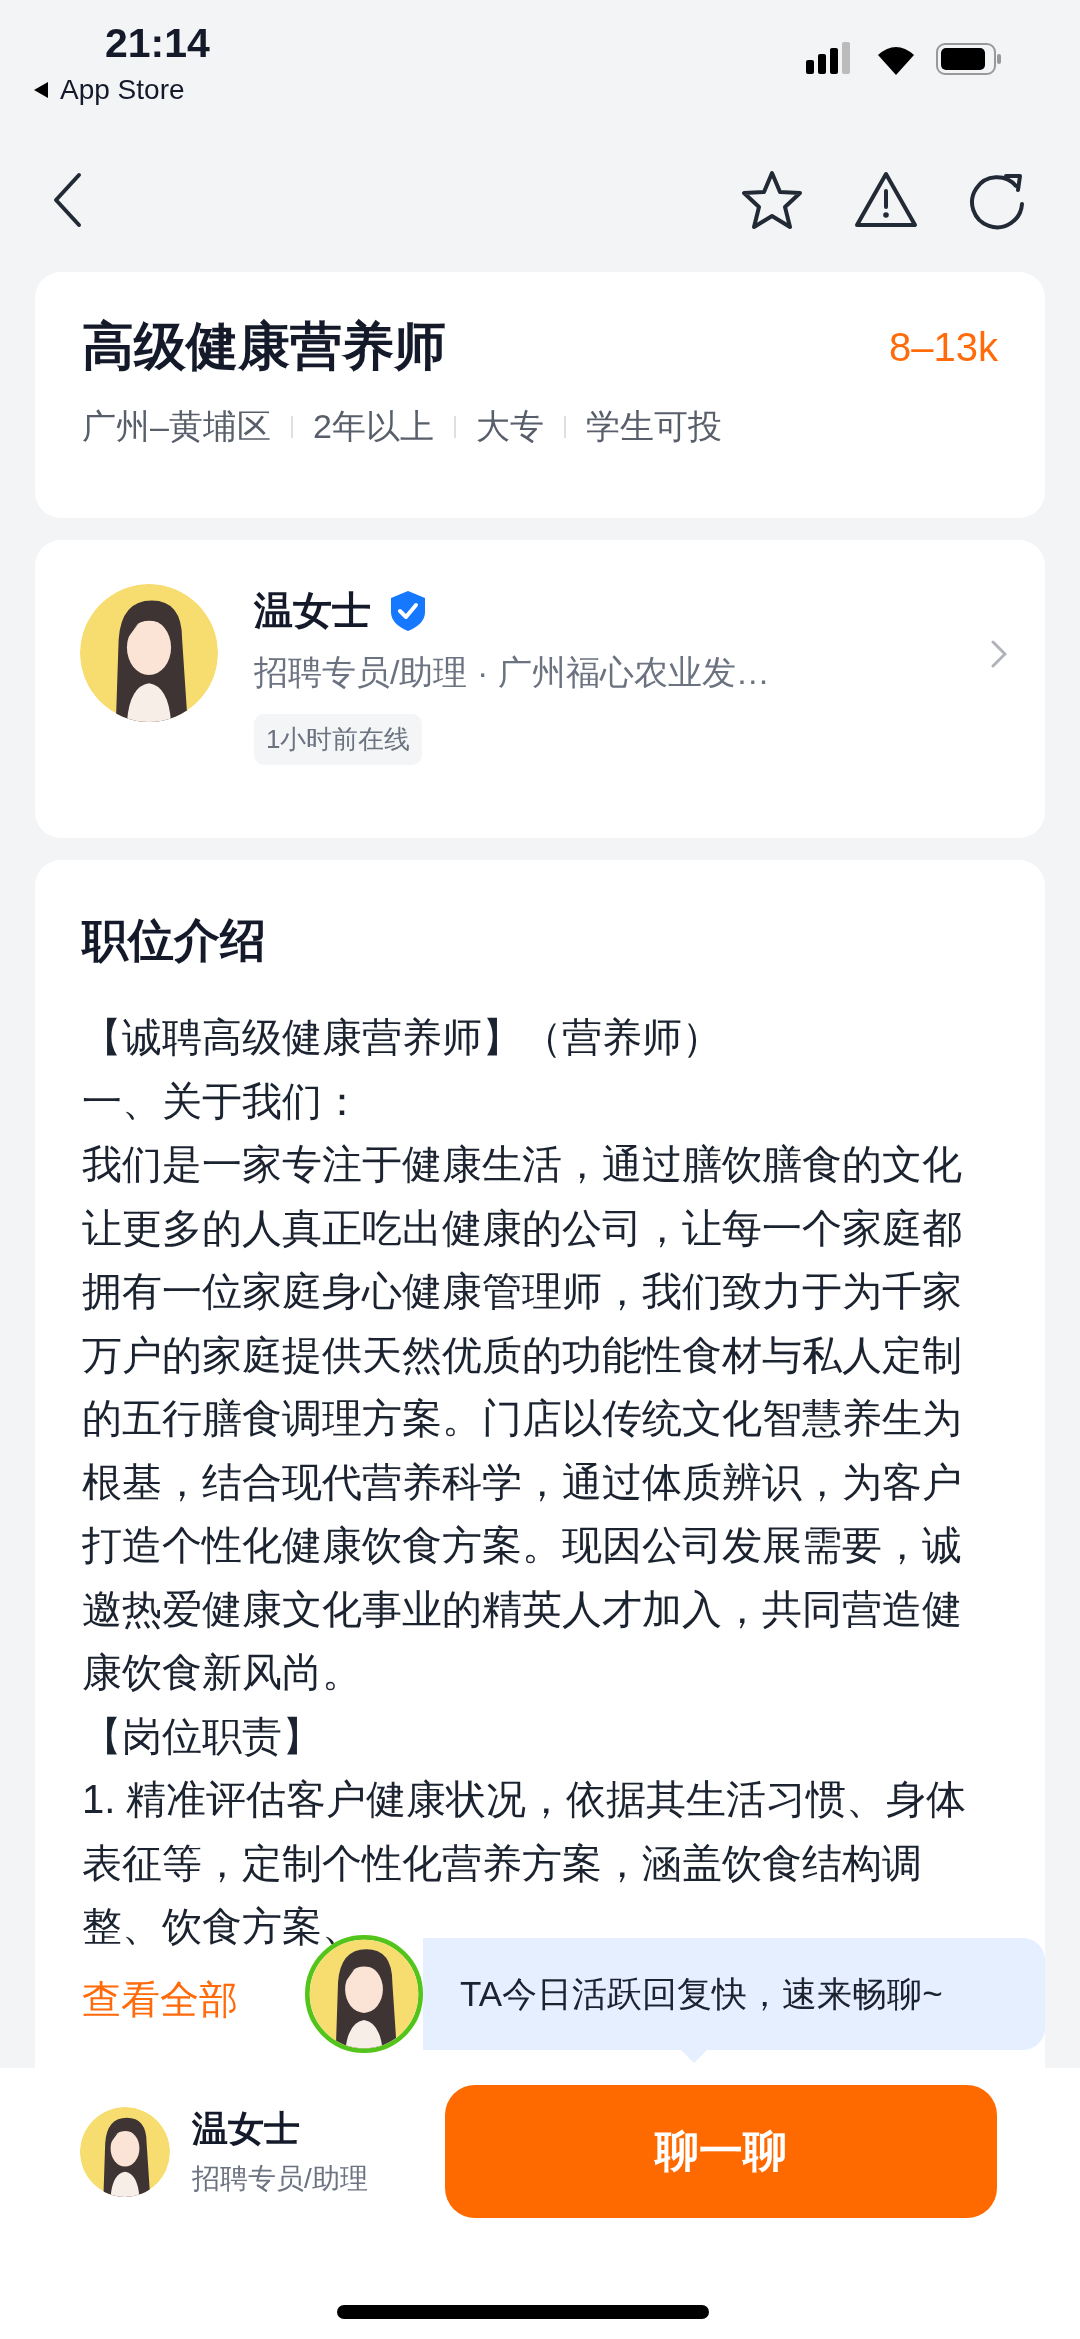 The height and width of the screenshot is (2339, 1080). Describe the element at coordinates (157, 43) in the screenshot. I see `status-time: 21:14` at that location.